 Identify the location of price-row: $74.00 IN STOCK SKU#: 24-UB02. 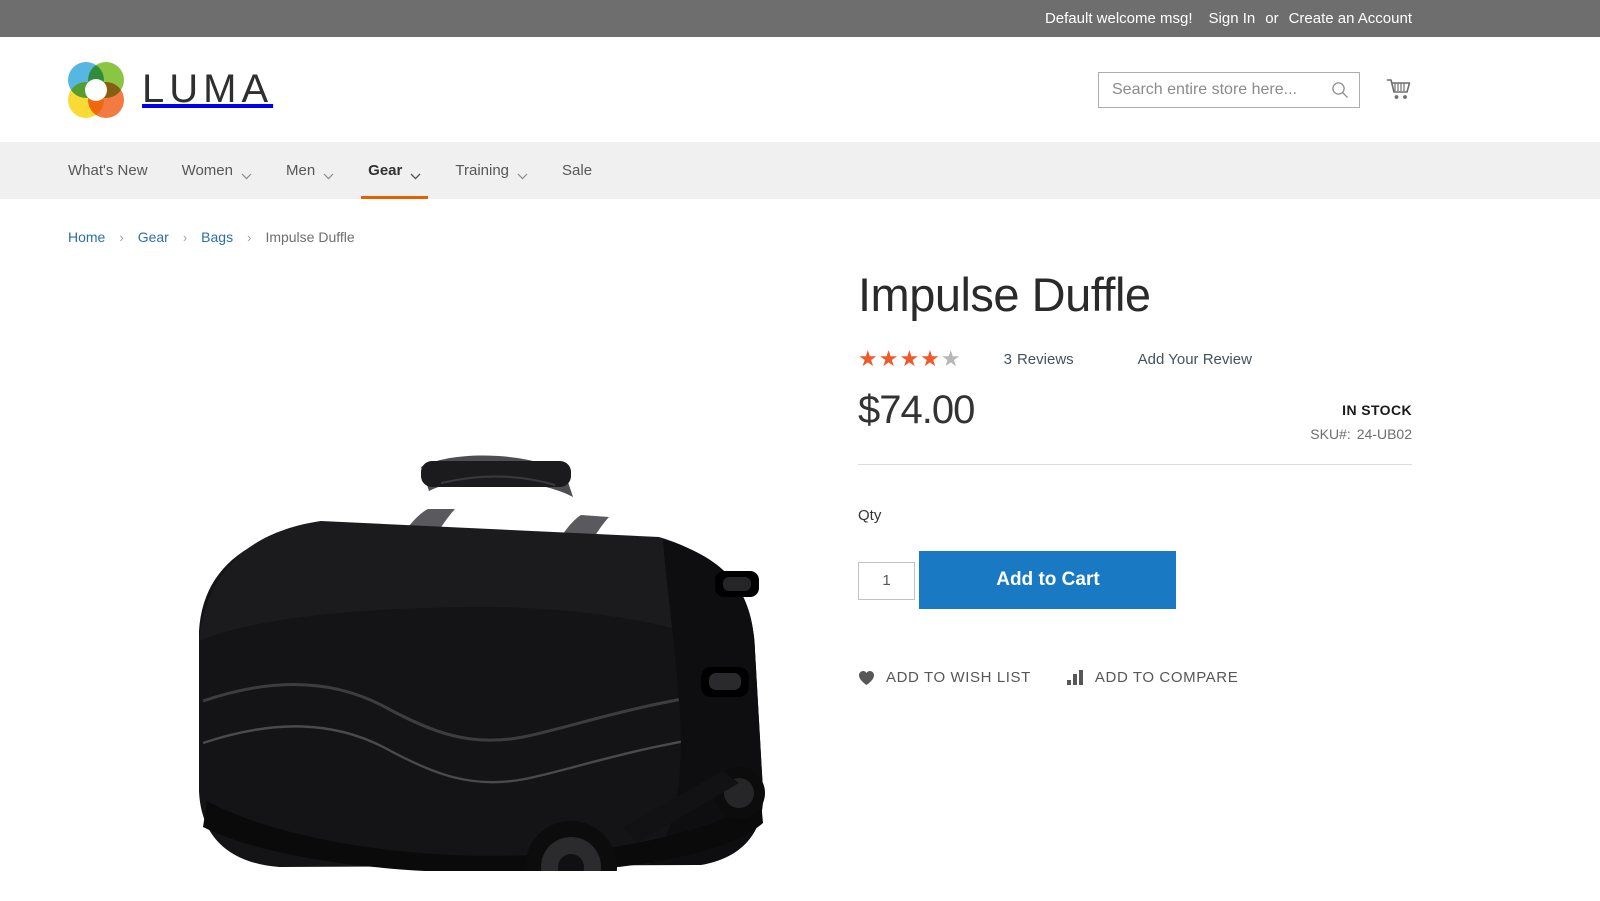
(1135, 415).